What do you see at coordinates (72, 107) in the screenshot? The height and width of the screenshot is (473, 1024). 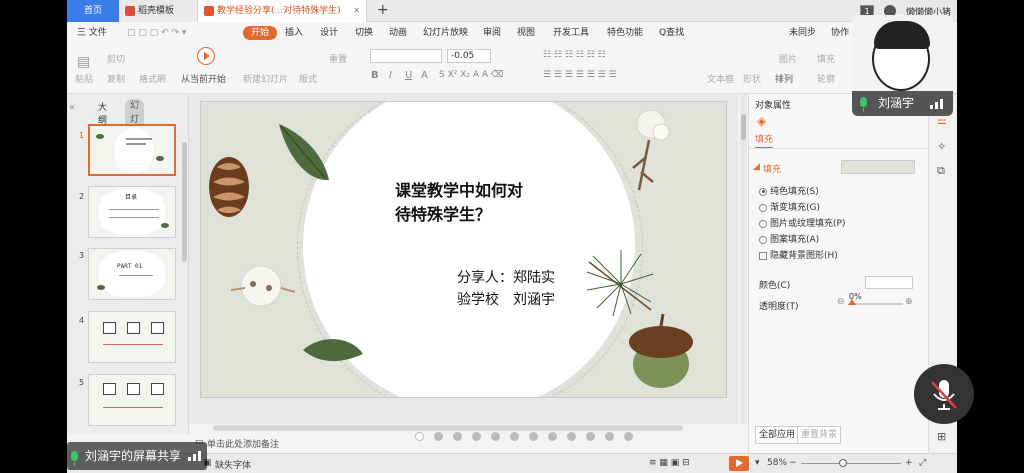 I see `collapse-panel-icon: «` at bounding box center [72, 107].